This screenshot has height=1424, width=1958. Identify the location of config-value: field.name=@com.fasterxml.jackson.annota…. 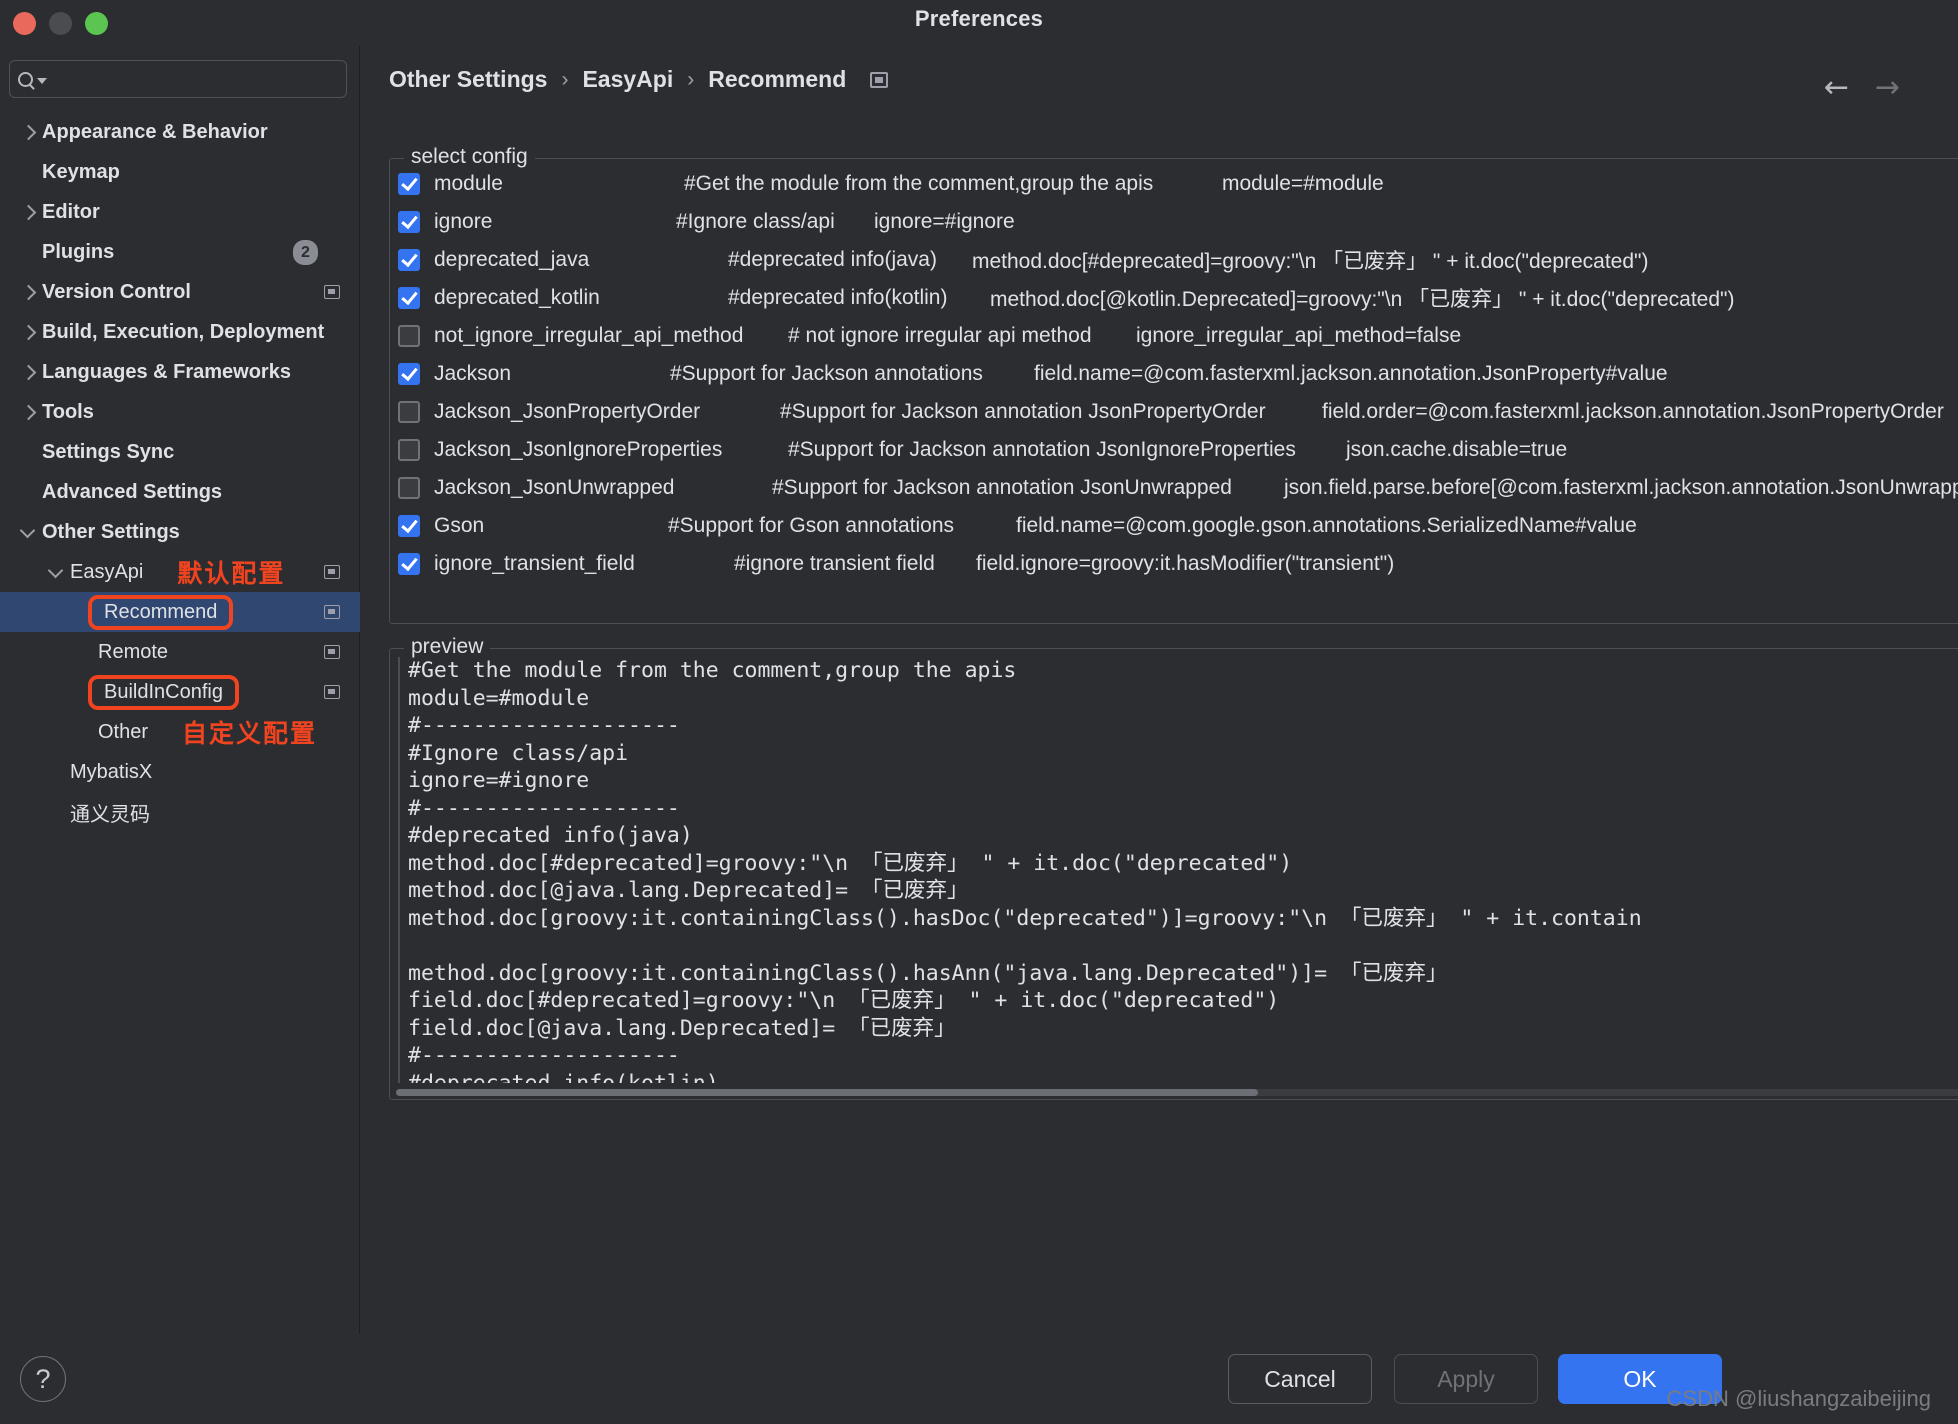
(1351, 373).